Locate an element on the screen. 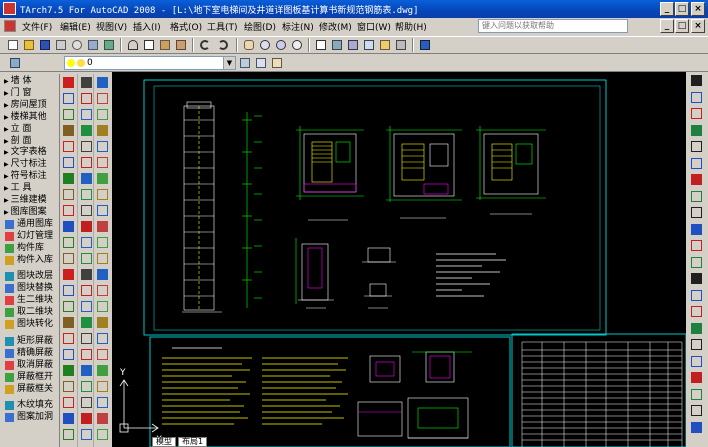  publish-icon is located at coordinates (93, 45).